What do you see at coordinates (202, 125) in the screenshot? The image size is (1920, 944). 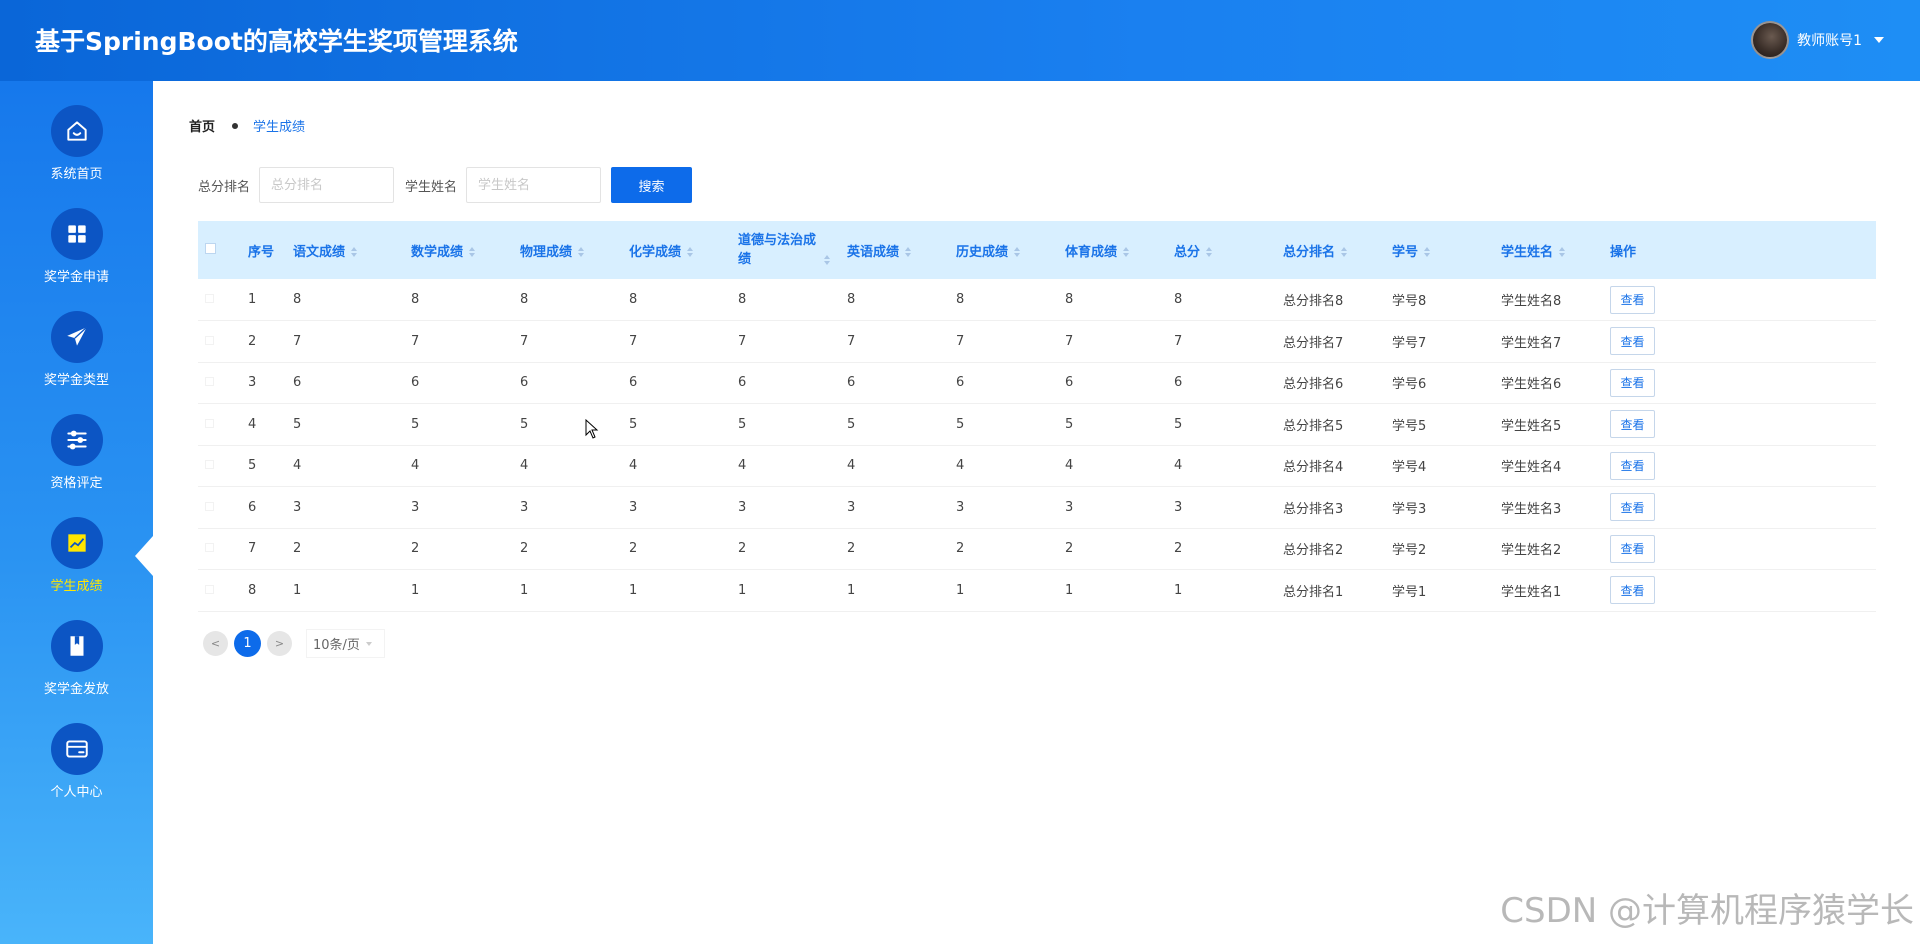 I see `breadcrumb-home: 首页` at bounding box center [202, 125].